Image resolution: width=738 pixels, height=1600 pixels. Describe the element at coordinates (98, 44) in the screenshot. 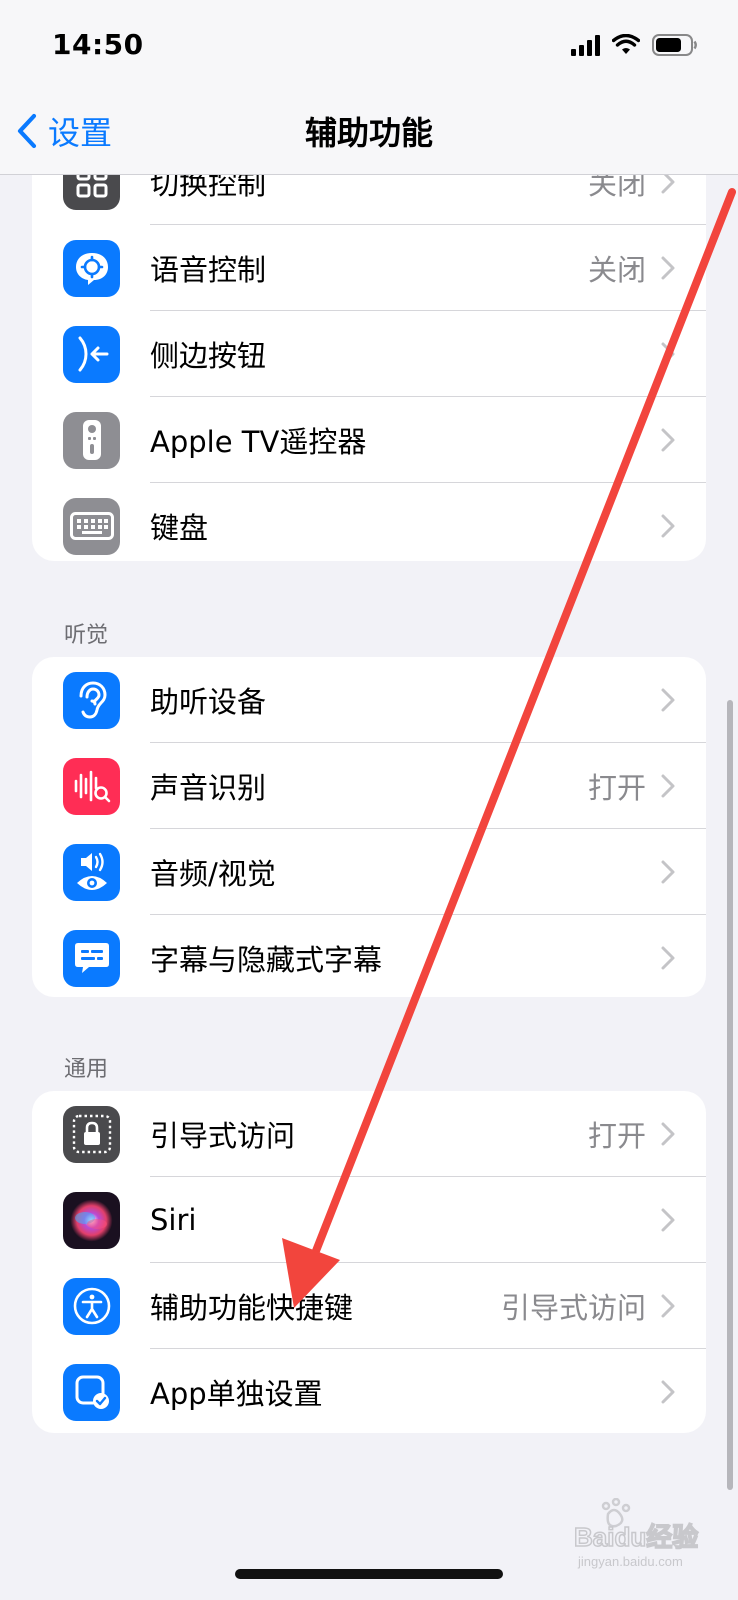

I see `status-time: 14:50` at that location.